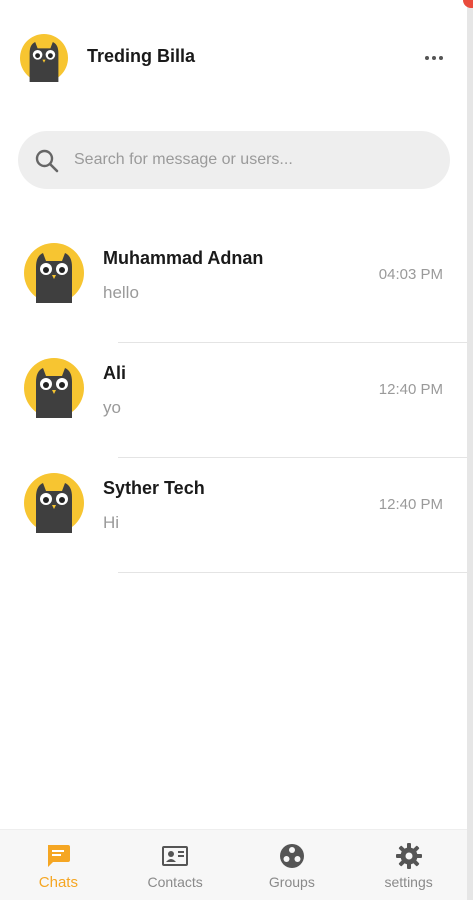  What do you see at coordinates (292, 572) in the screenshot?
I see `divider` at bounding box center [292, 572].